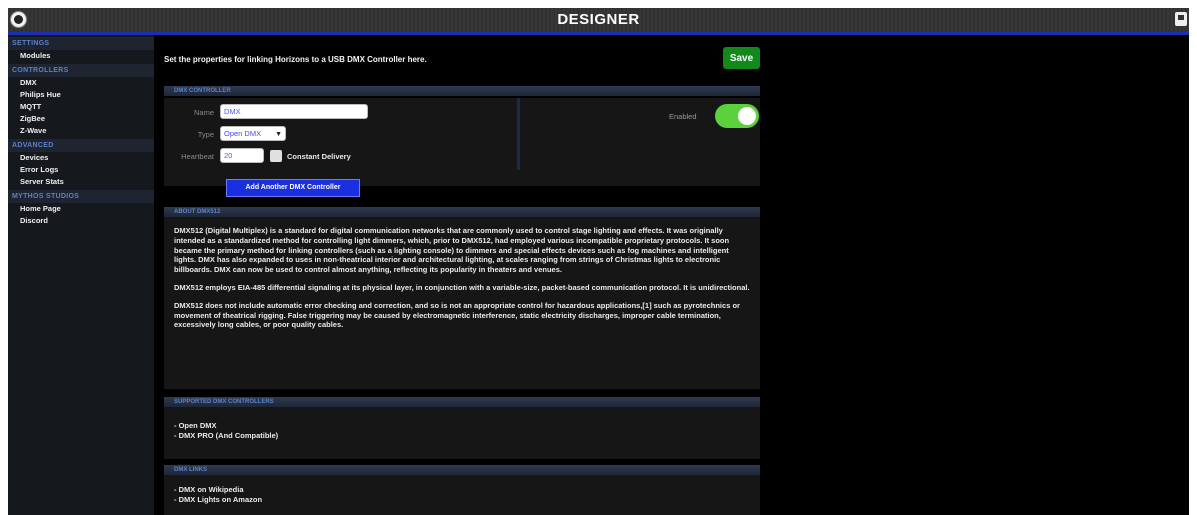 This screenshot has height=515, width=1197. What do you see at coordinates (81, 182) in the screenshot?
I see `sidebar-item-server-stats: Server Stats` at bounding box center [81, 182].